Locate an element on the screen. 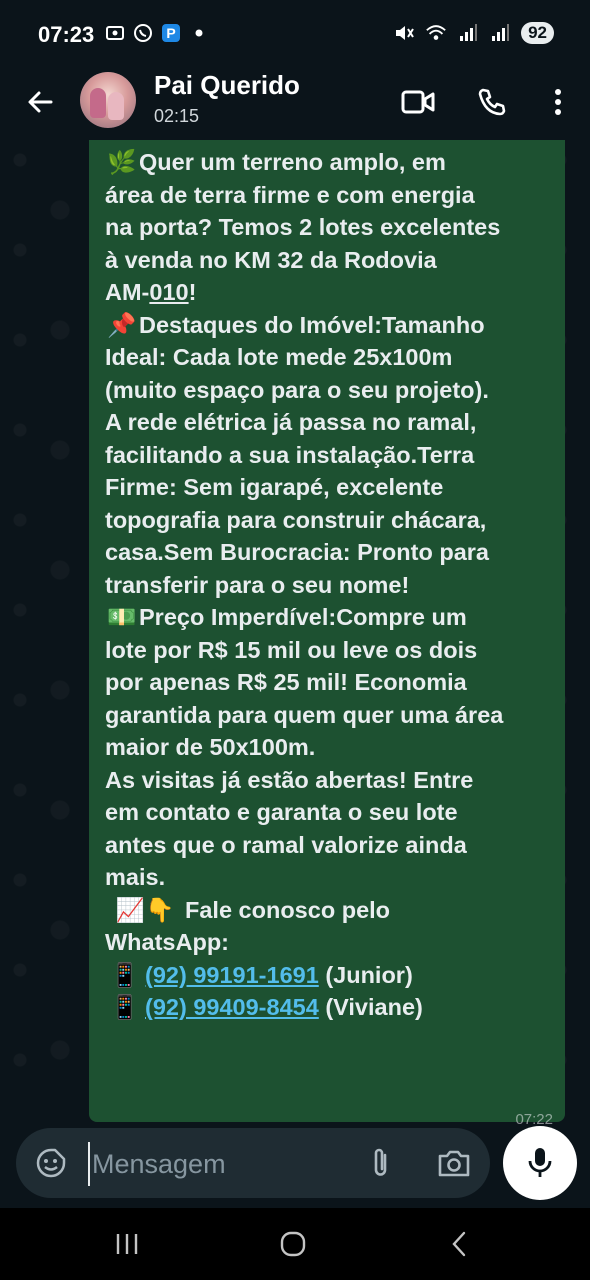 The height and width of the screenshot is (1280, 590). video-call-icon is located at coordinates (418, 102).